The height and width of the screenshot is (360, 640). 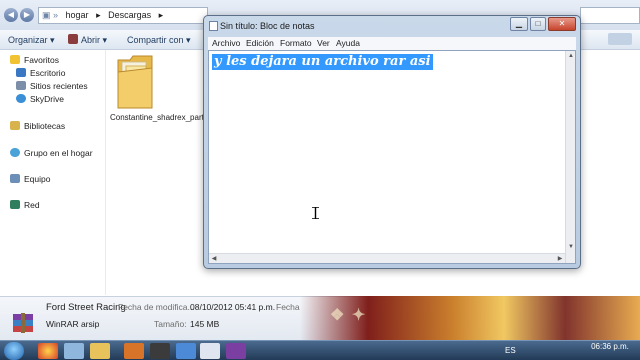 What do you see at coordinates (15, 125) in the screenshot?
I see `library-icon` at bounding box center [15, 125].